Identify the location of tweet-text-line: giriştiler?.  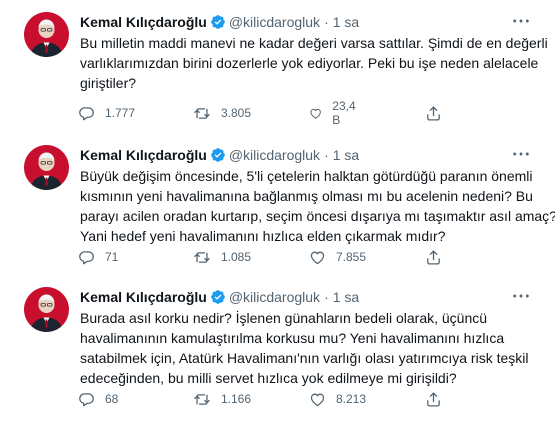
(108, 83).